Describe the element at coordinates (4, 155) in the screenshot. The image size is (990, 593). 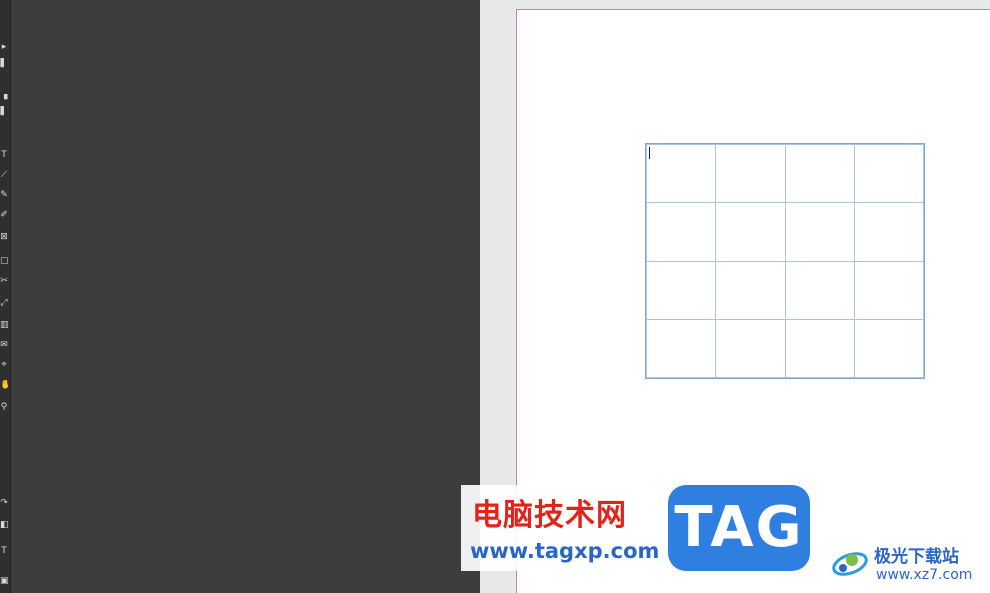
I see `type-tool-icon: T` at that location.